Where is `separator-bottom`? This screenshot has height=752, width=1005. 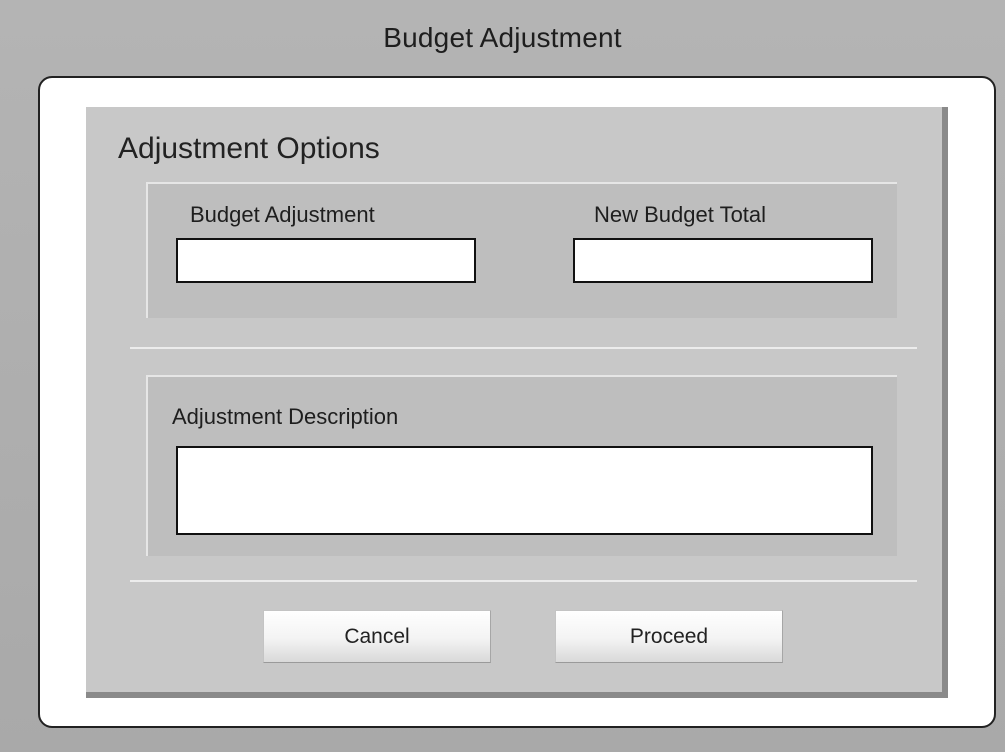 separator-bottom is located at coordinates (523, 581).